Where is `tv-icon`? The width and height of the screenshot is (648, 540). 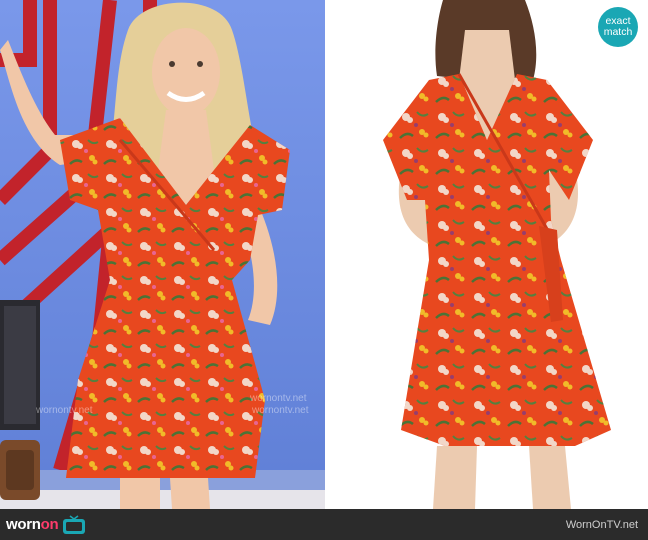
tv-icon is located at coordinates (74, 524).